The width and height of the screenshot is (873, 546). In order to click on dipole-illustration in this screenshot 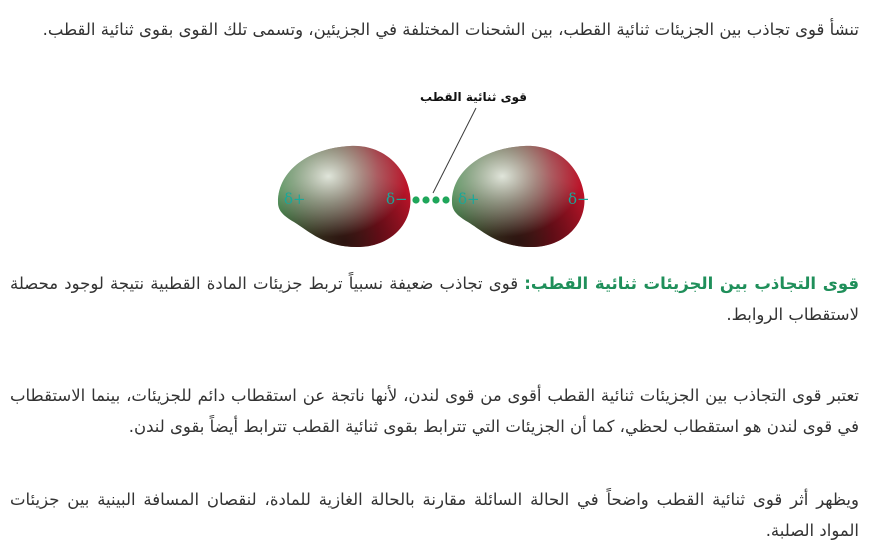, I will do `click(431, 177)`.